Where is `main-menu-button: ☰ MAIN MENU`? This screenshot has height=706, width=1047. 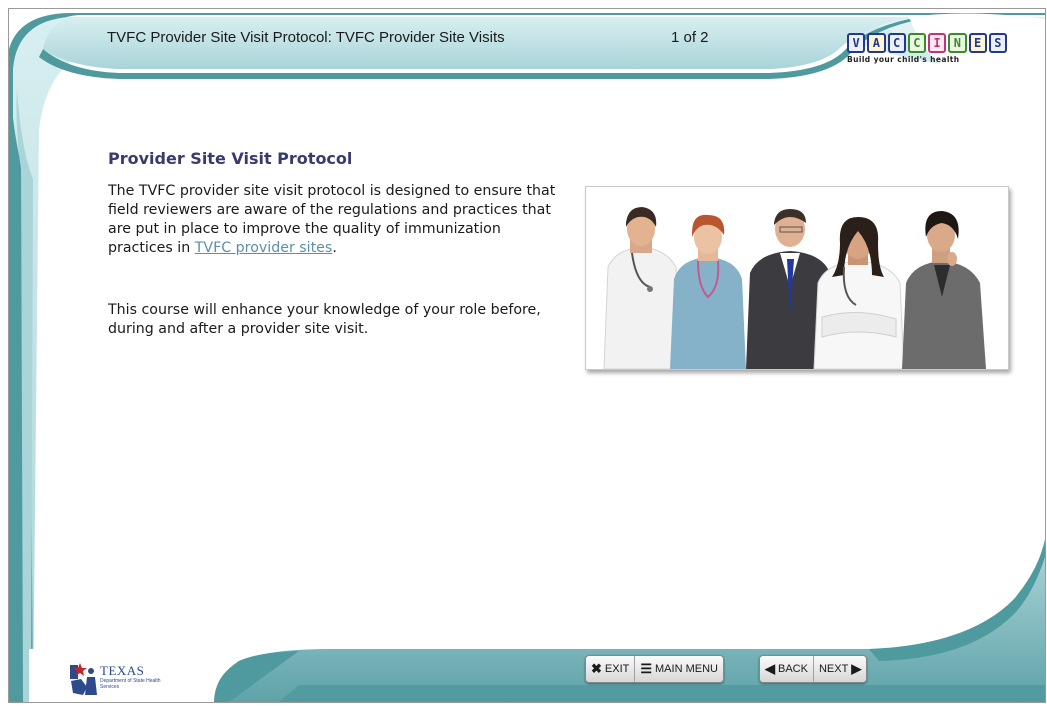
main-menu-button: ☰ MAIN MENU is located at coordinates (678, 669).